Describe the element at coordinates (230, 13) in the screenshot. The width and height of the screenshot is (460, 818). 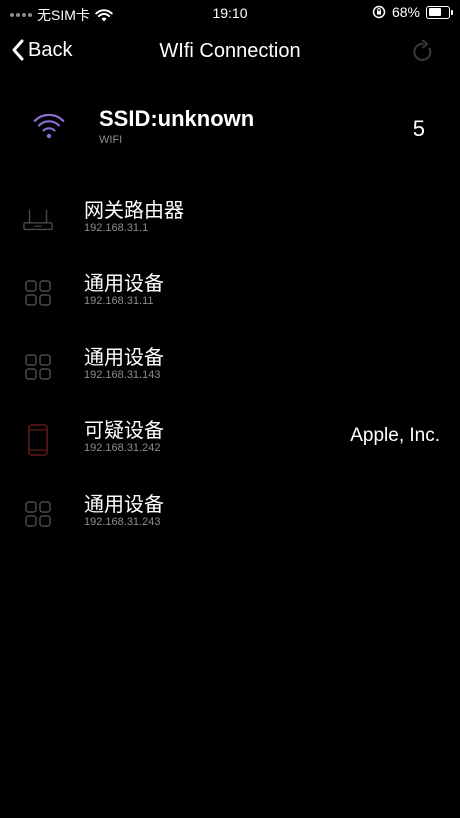
I see `status-bar: 无SIM卡 19:10 68%` at that location.